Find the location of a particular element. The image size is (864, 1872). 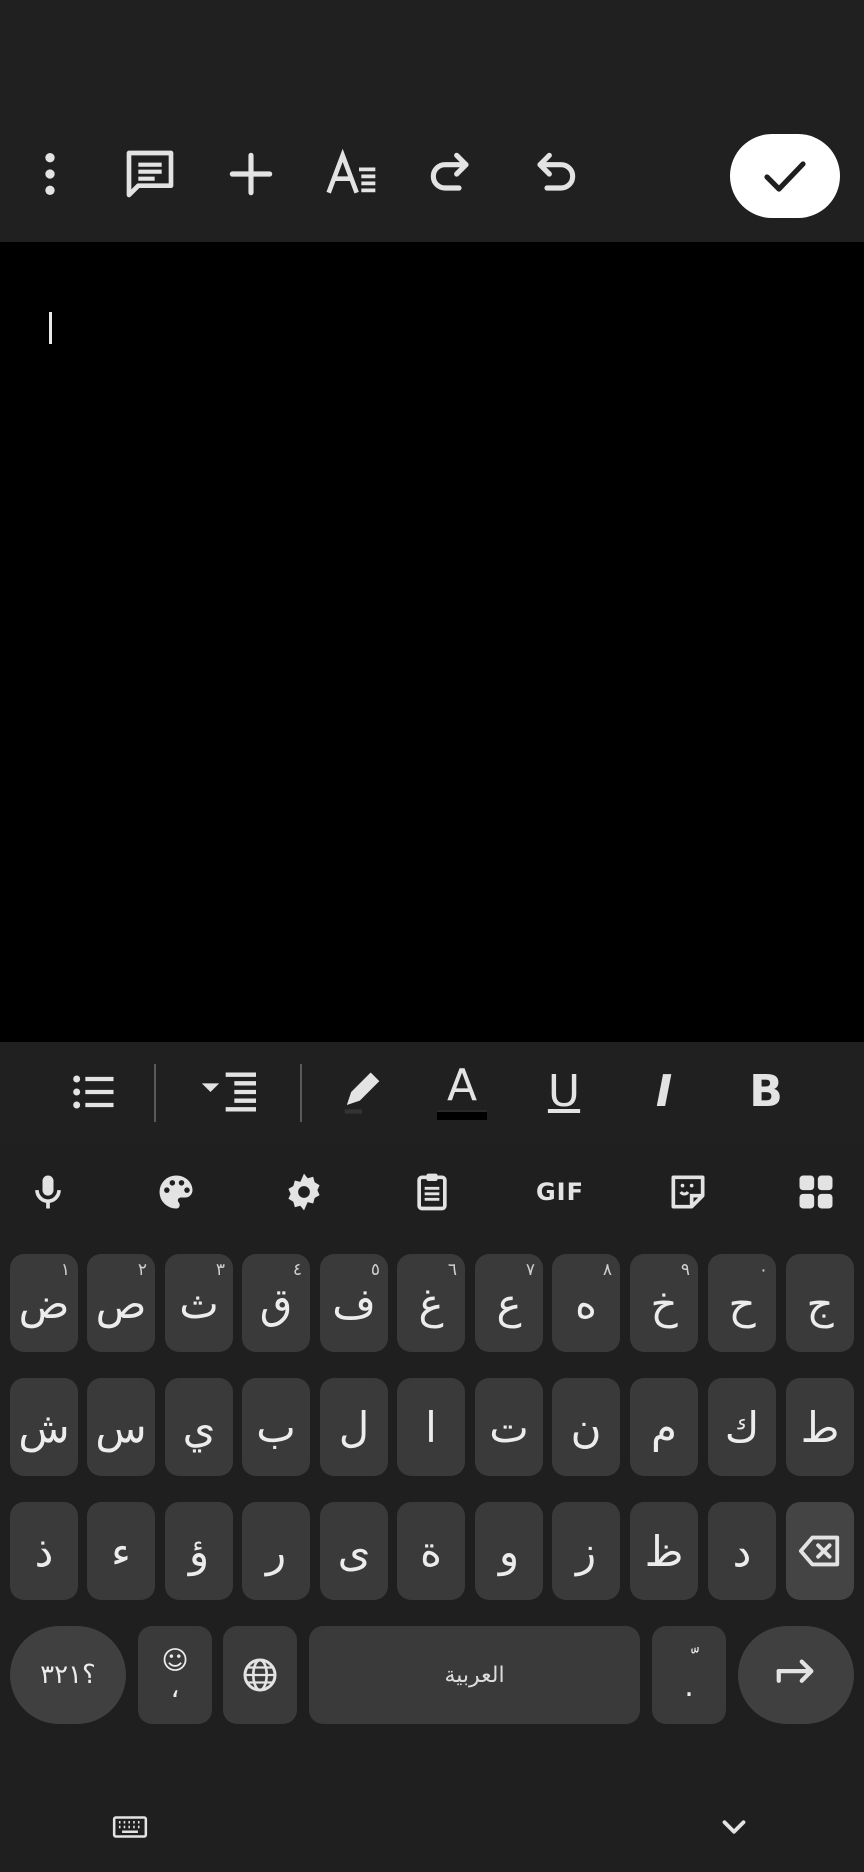

key-char: ل is located at coordinates (354, 1427).